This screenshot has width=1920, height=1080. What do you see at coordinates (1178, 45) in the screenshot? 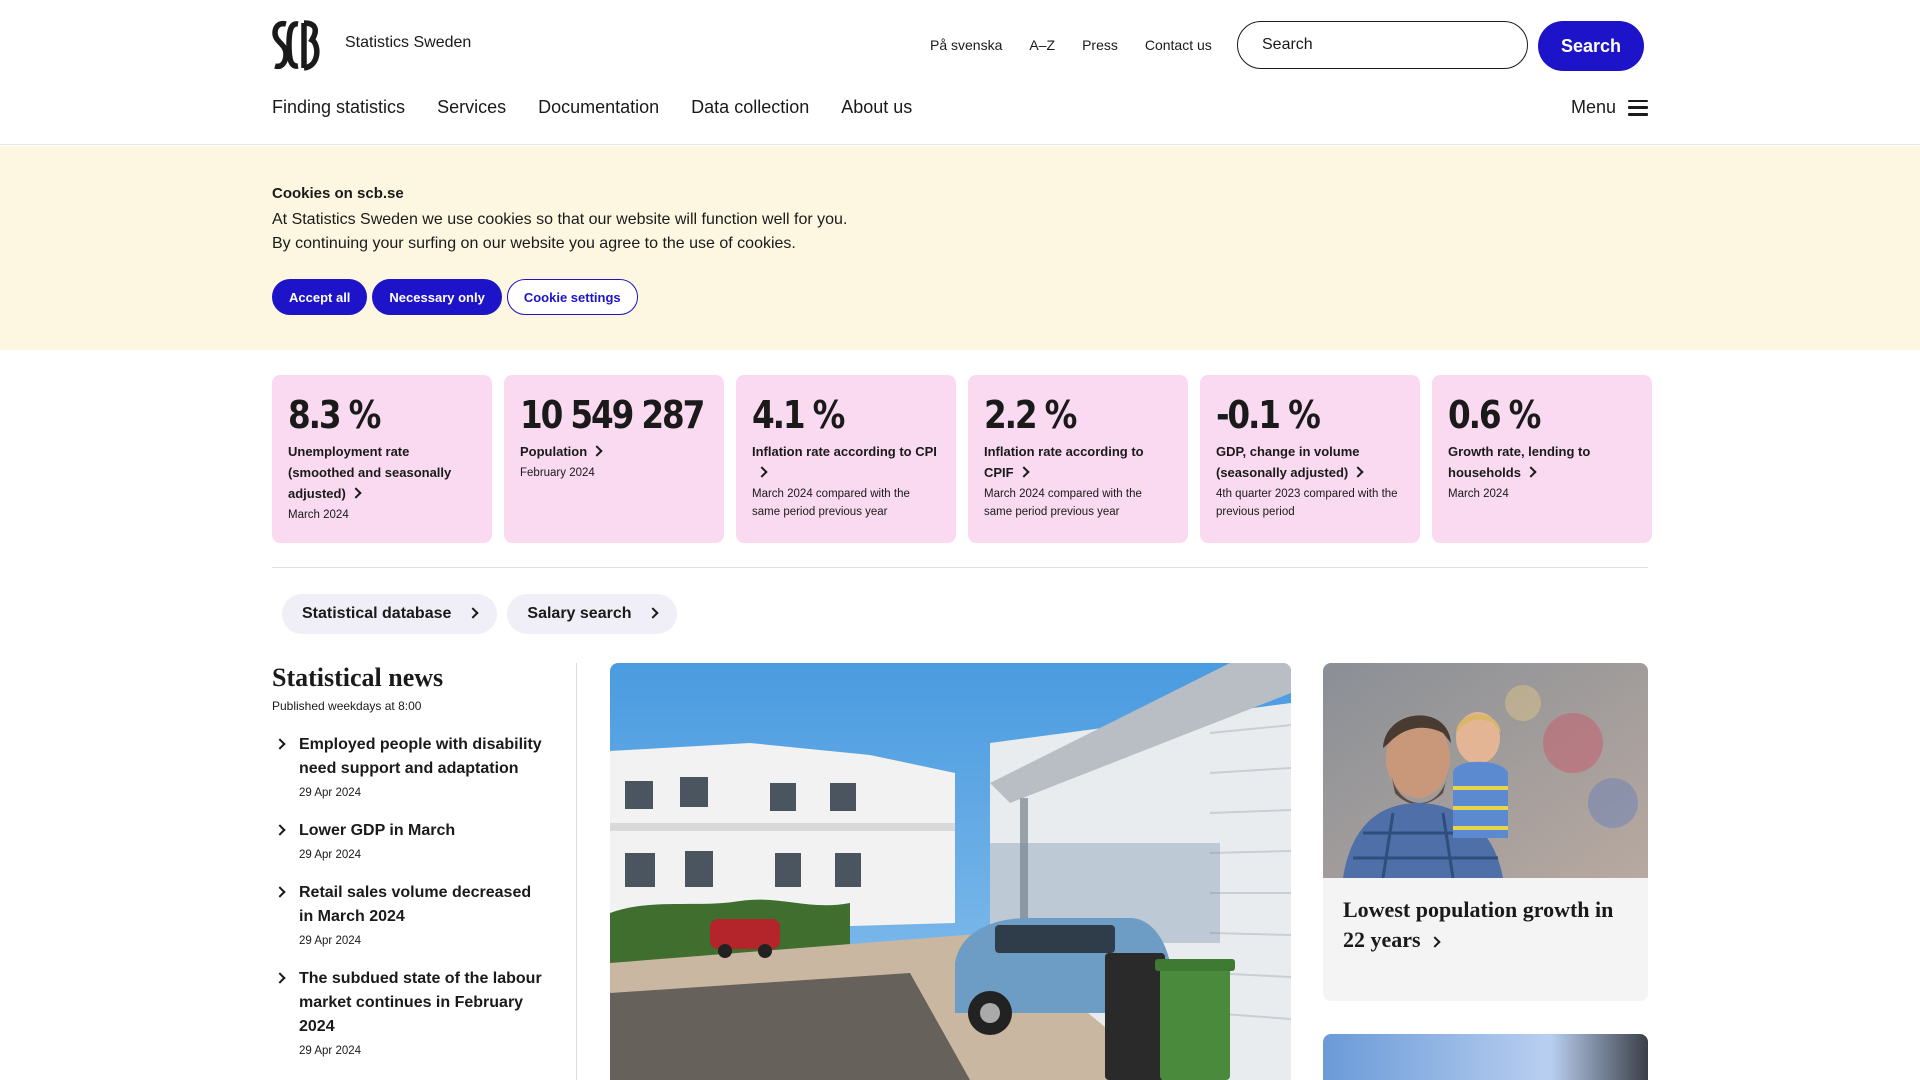
I see `contact-link: Contact us` at bounding box center [1178, 45].